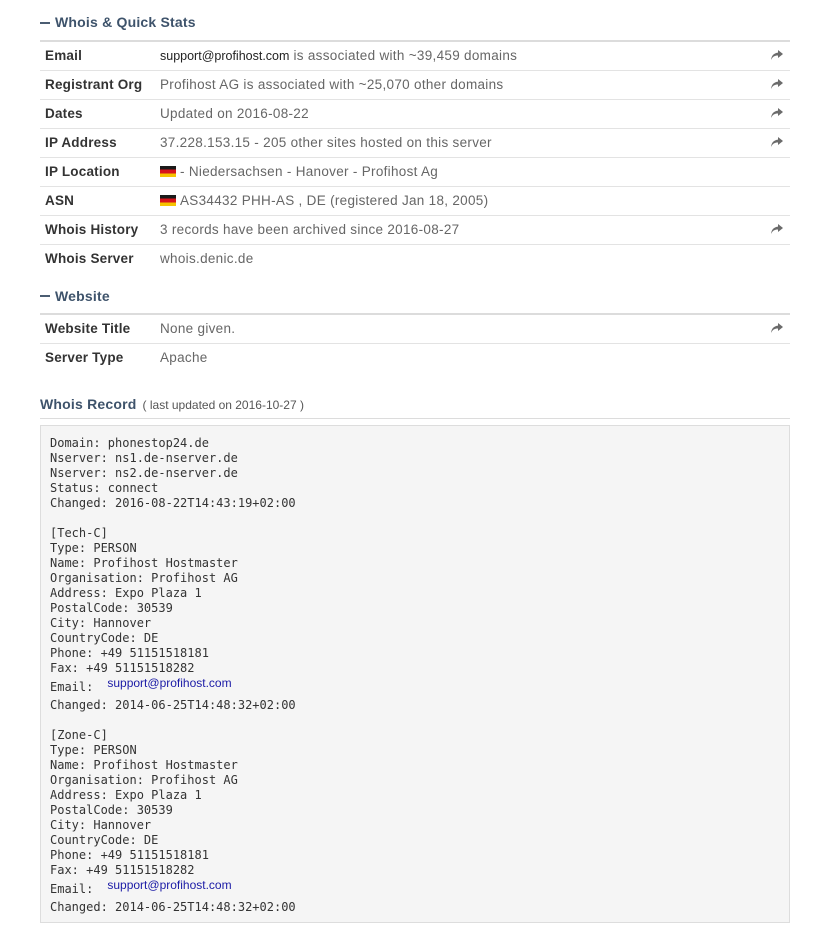  I want to click on record-line: [Tech-C], so click(79, 533).